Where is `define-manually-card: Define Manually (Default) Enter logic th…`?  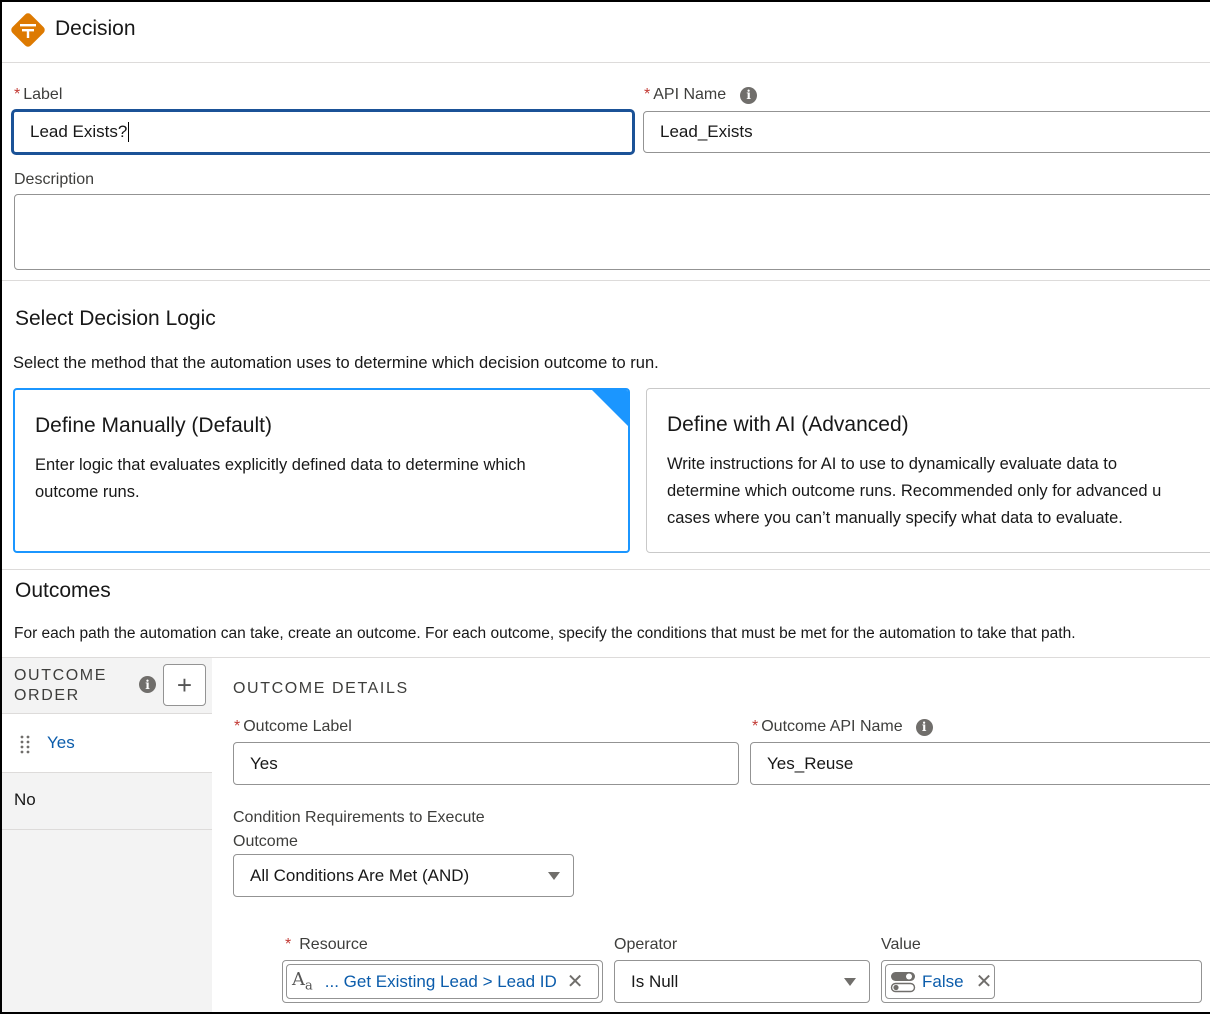
define-manually-card: Define Manually (Default) Enter logic th… is located at coordinates (321, 470).